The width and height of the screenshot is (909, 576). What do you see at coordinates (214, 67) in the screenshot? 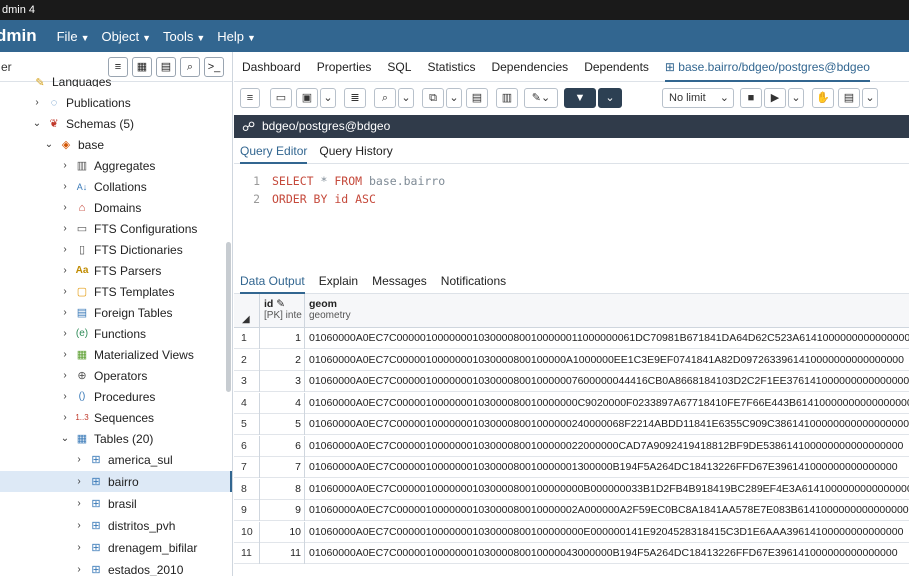
I see `psql-tool-icon: >_` at bounding box center [214, 67].